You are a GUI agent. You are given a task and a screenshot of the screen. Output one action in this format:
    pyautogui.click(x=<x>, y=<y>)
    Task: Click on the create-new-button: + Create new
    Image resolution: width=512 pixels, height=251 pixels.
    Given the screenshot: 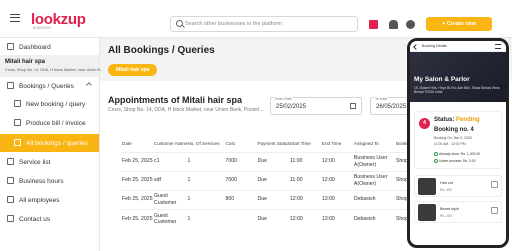 What is the action you would take?
    pyautogui.click(x=459, y=24)
    